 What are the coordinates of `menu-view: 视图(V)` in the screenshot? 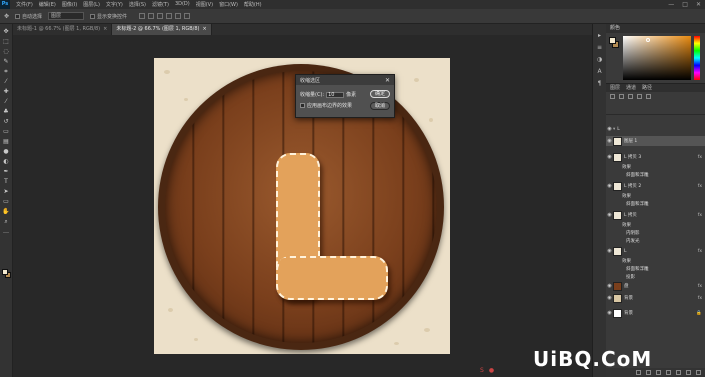 It's located at (204, 4).